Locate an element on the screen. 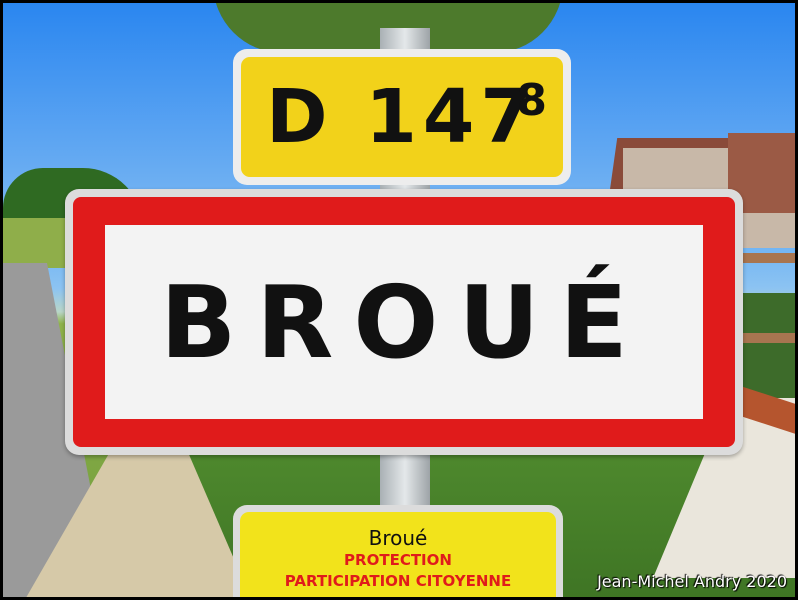 Image resolution: width=798 pixels, height=600 pixels. route-suffix: 8 is located at coordinates (531, 100).